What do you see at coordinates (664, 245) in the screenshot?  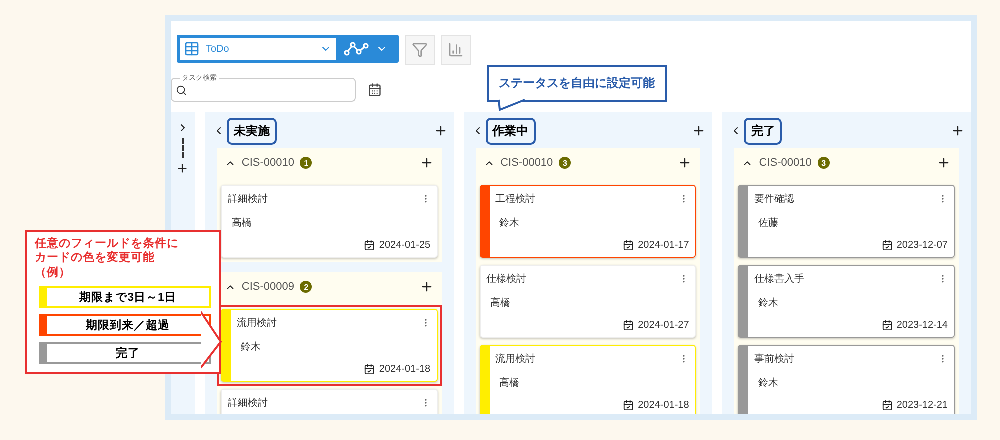 I see `due-date: 2024-01-17` at bounding box center [664, 245].